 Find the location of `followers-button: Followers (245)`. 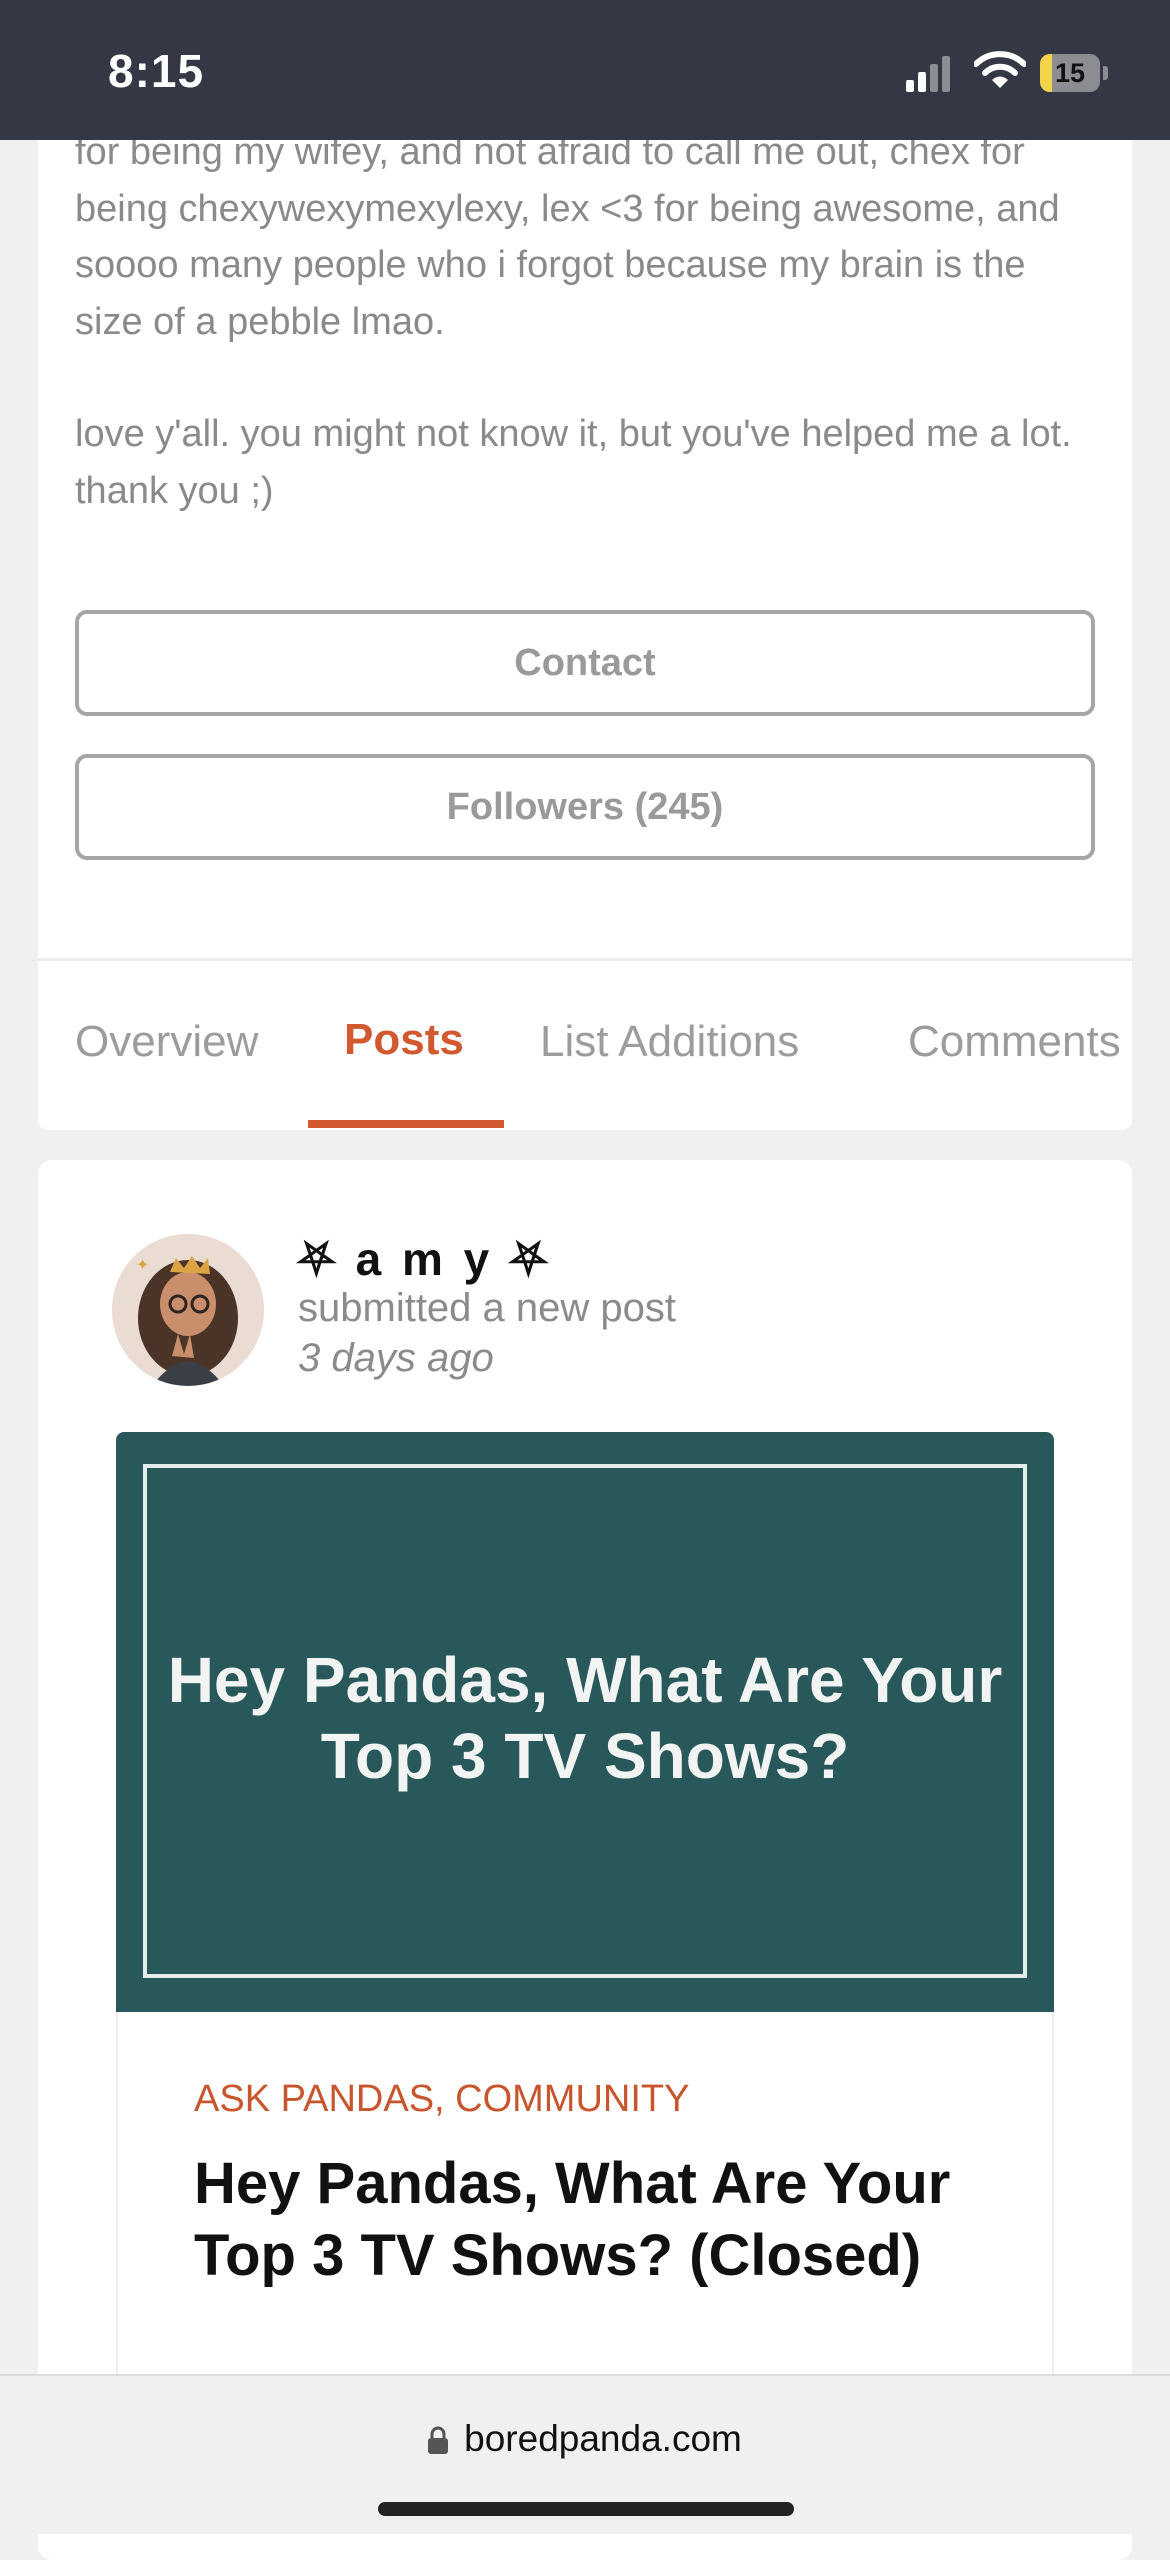

followers-button: Followers (245) is located at coordinates (585, 807).